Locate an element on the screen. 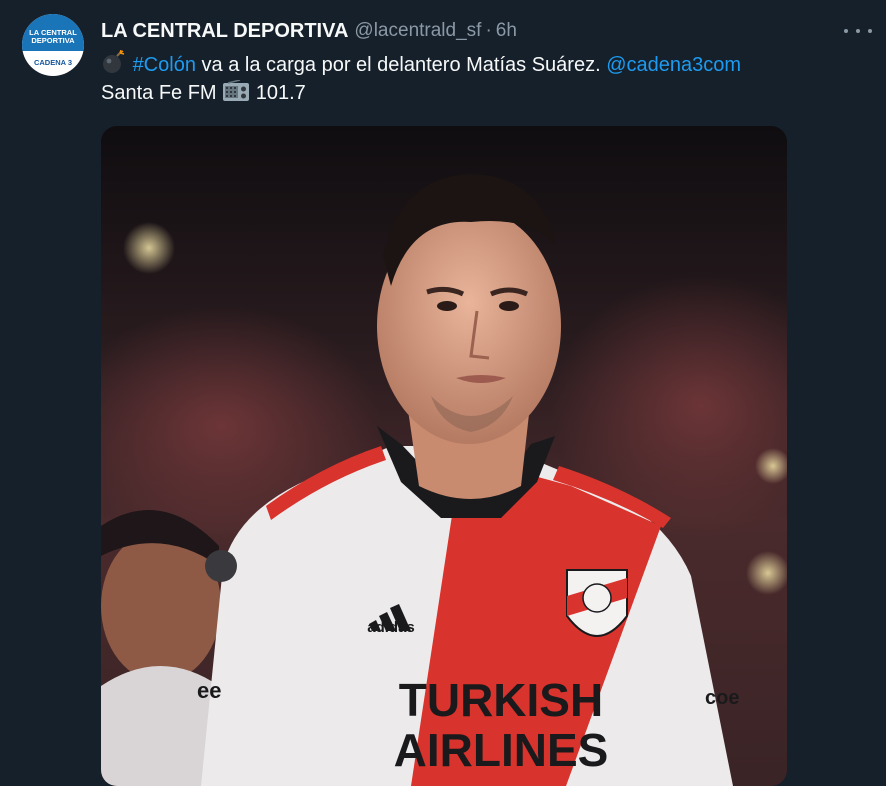 This screenshot has width=886, height=786. author-handle: @lacentrald_sf is located at coordinates (417, 31).